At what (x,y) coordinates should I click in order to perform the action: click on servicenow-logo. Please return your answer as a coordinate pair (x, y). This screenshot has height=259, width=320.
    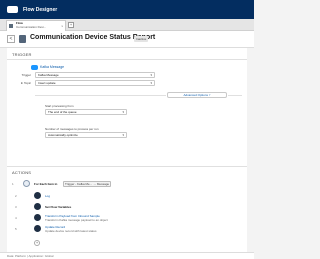
    Looking at the image, I should click on (12, 9).